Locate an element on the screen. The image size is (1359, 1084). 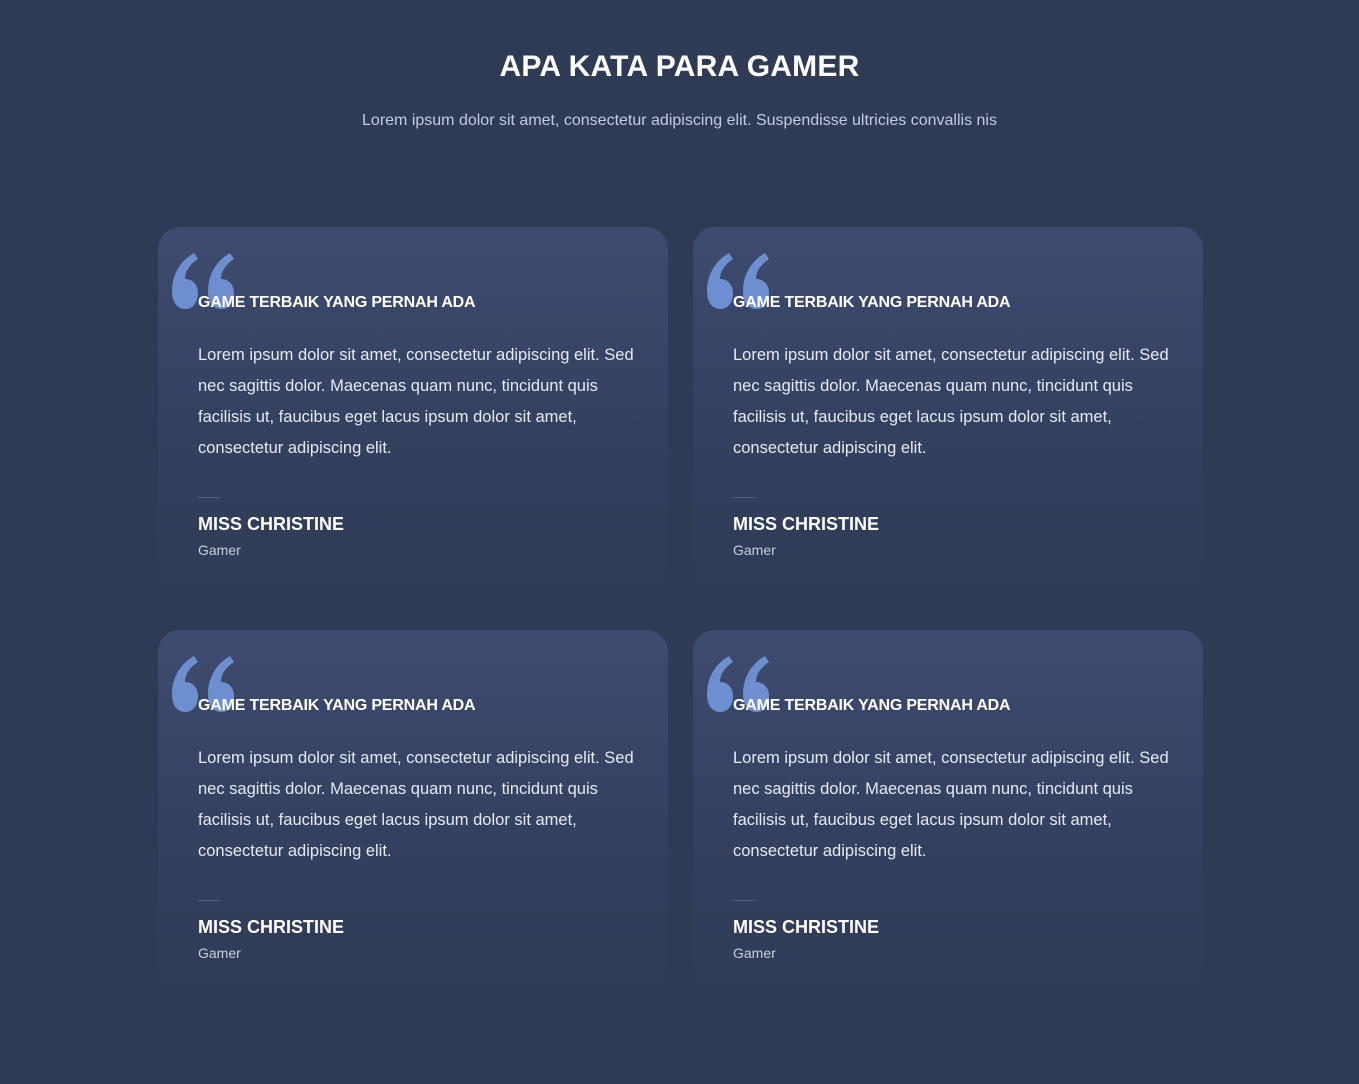
section-title: APA KATA PARA GAMER is located at coordinates (679, 66).